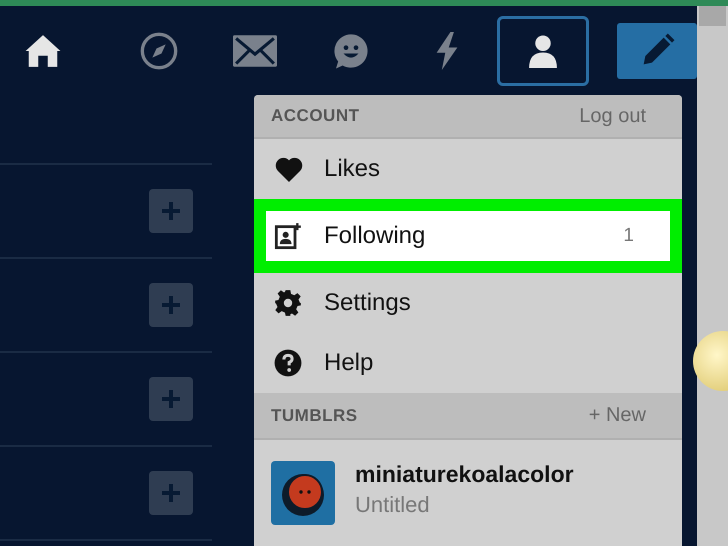 This screenshot has width=728, height=546. I want to click on heart-icon, so click(289, 169).